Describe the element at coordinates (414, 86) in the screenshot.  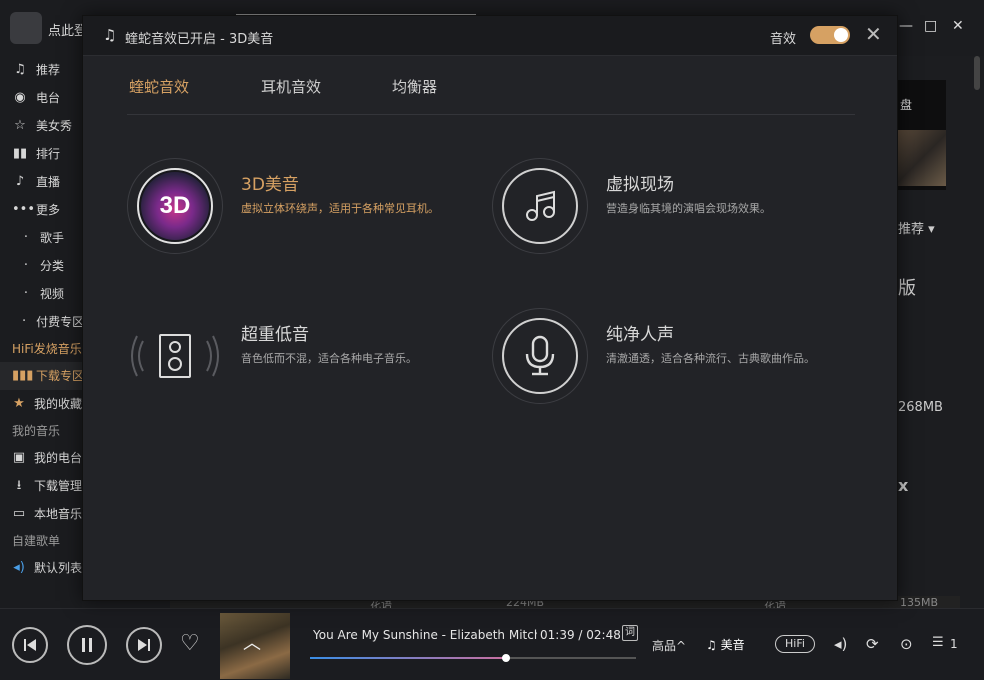
I see `tab-equalizer: 均衡器` at that location.